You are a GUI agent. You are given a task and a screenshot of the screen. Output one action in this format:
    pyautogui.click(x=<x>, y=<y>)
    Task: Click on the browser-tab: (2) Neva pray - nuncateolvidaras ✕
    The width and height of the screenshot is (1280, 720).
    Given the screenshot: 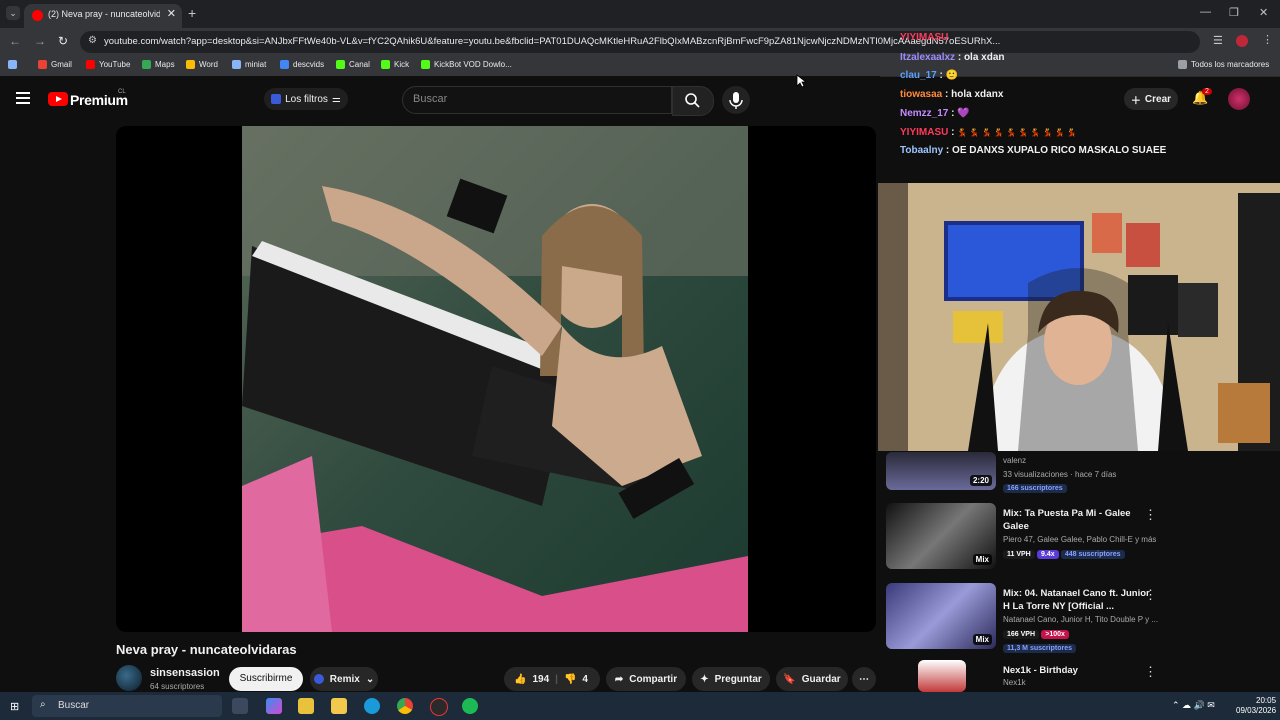 What is the action you would take?
    pyautogui.click(x=103, y=16)
    